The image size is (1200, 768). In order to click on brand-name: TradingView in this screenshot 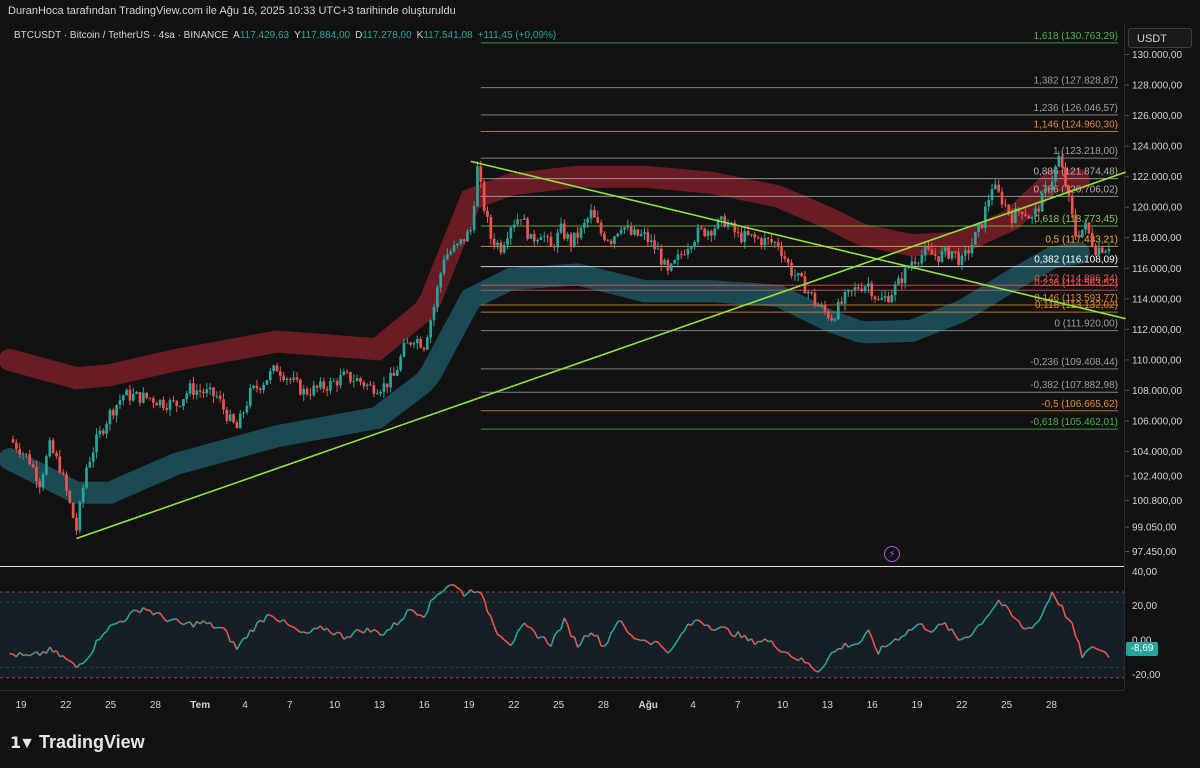, I will do `click(91, 742)`.